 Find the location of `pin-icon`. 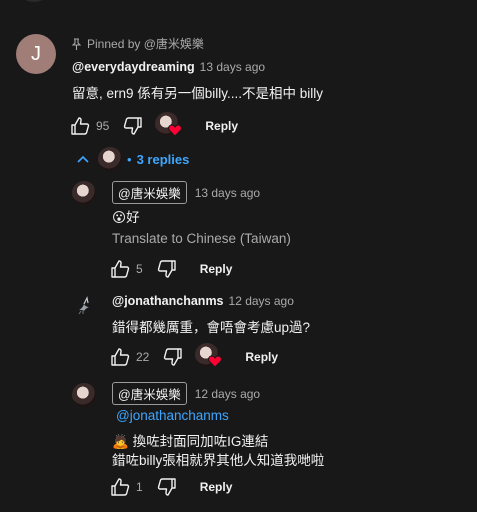

pin-icon is located at coordinates (76, 43).